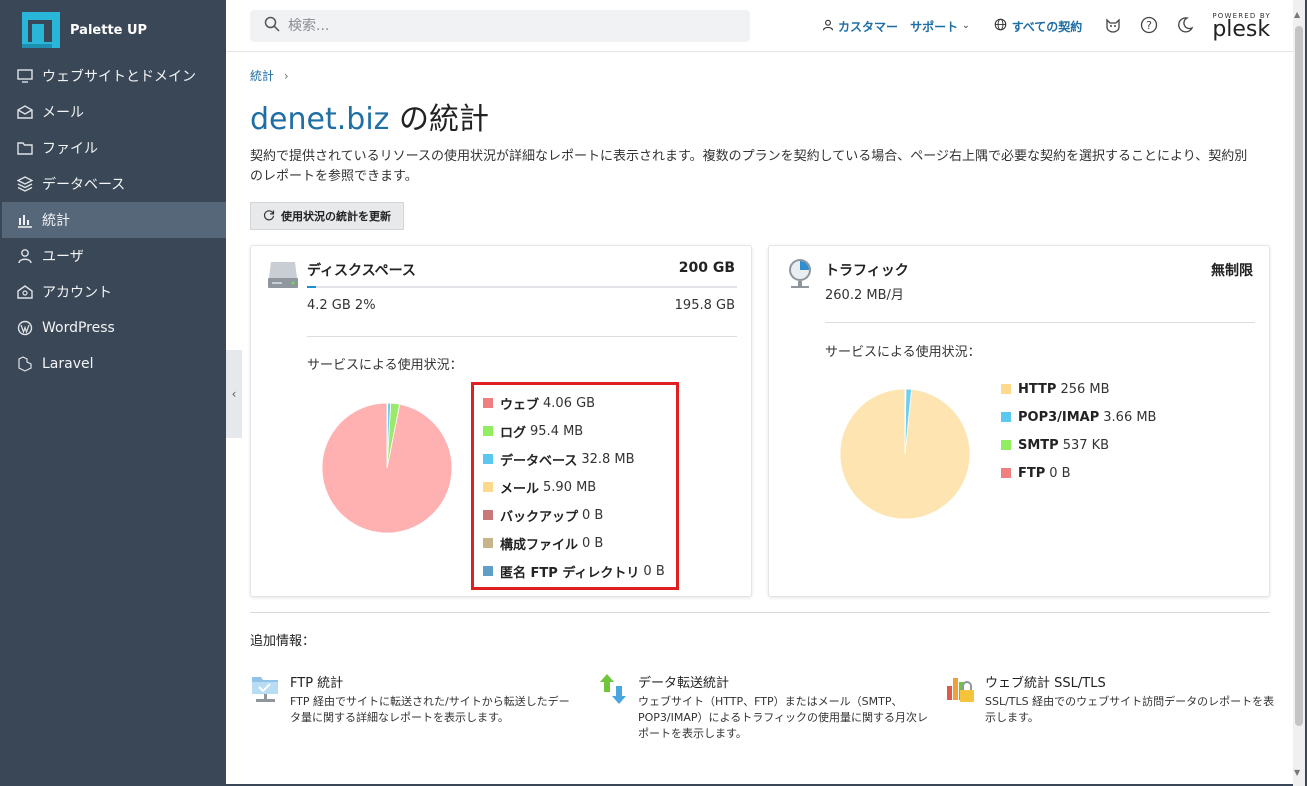 Image resolution: width=1307 pixels, height=786 pixels. I want to click on disk-space-total: 200 GB, so click(706, 268).